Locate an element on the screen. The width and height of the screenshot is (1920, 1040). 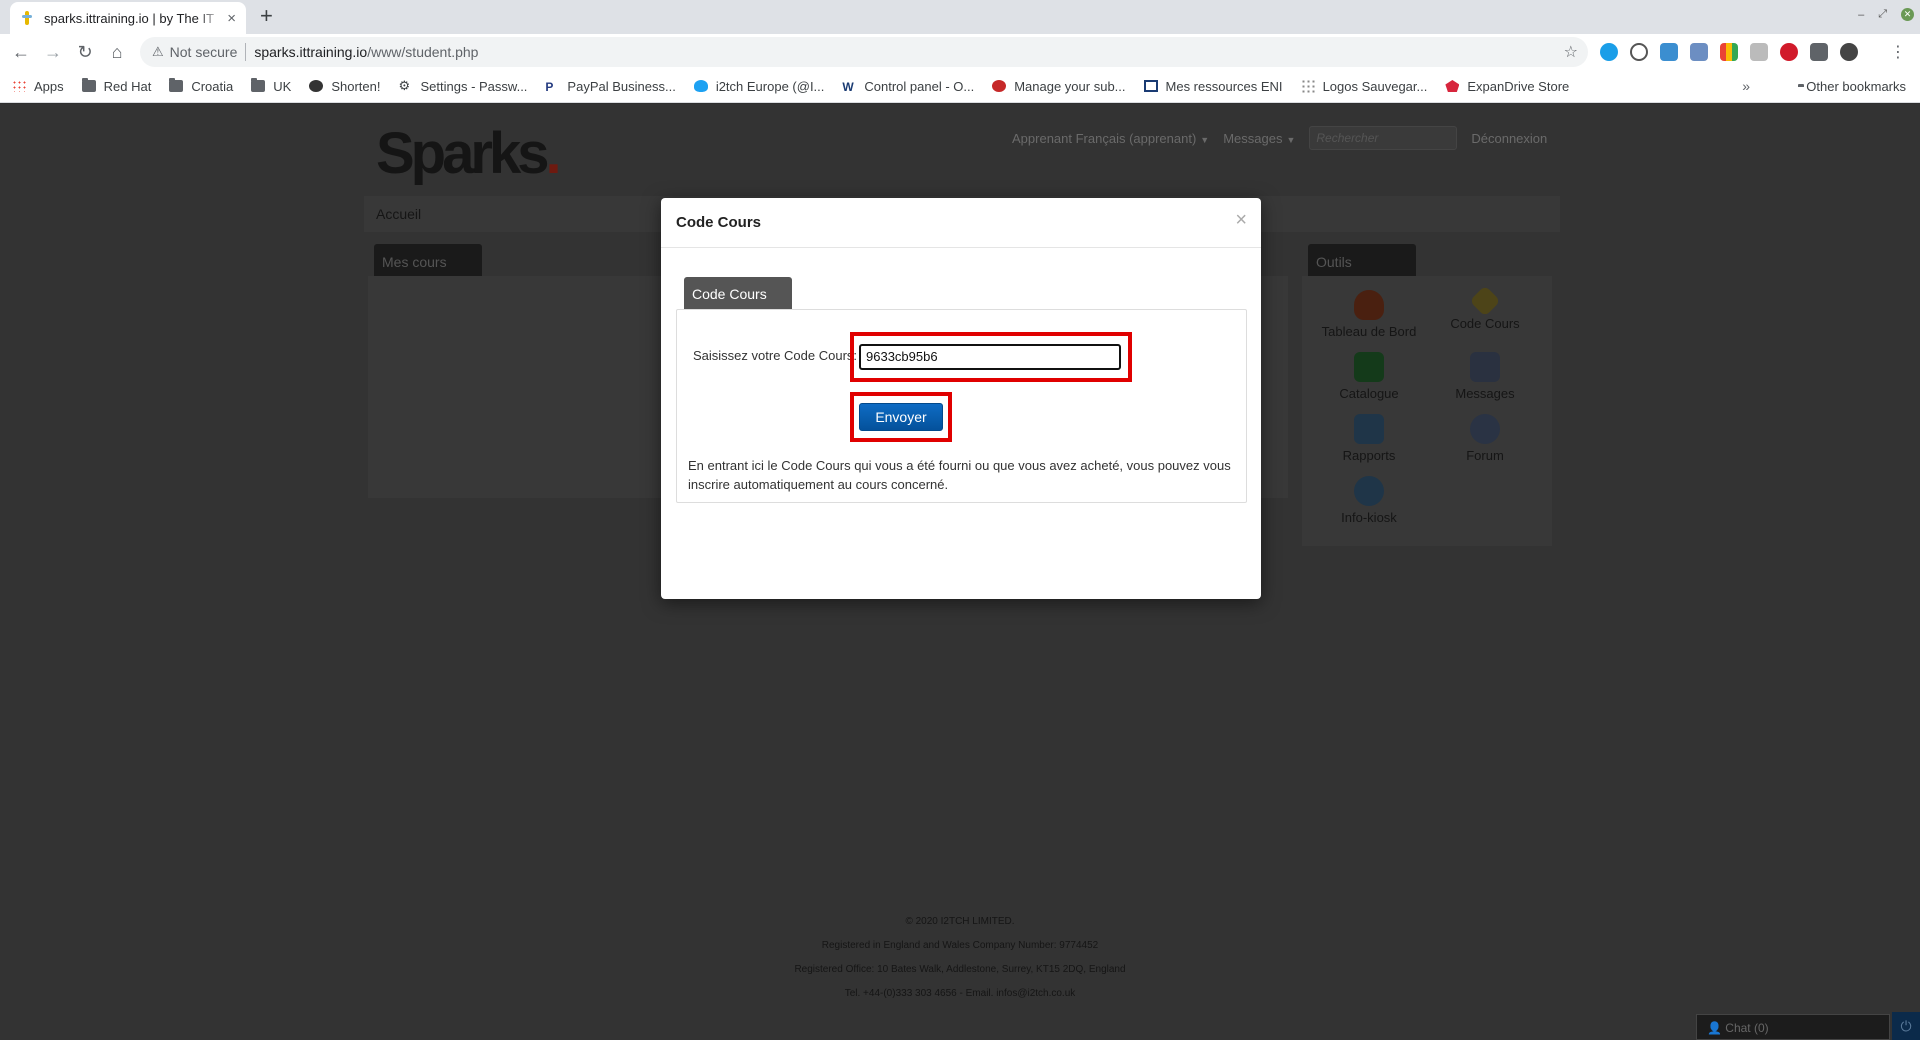
tool-course-code: Code Cours is located at coordinates (1485, 308).